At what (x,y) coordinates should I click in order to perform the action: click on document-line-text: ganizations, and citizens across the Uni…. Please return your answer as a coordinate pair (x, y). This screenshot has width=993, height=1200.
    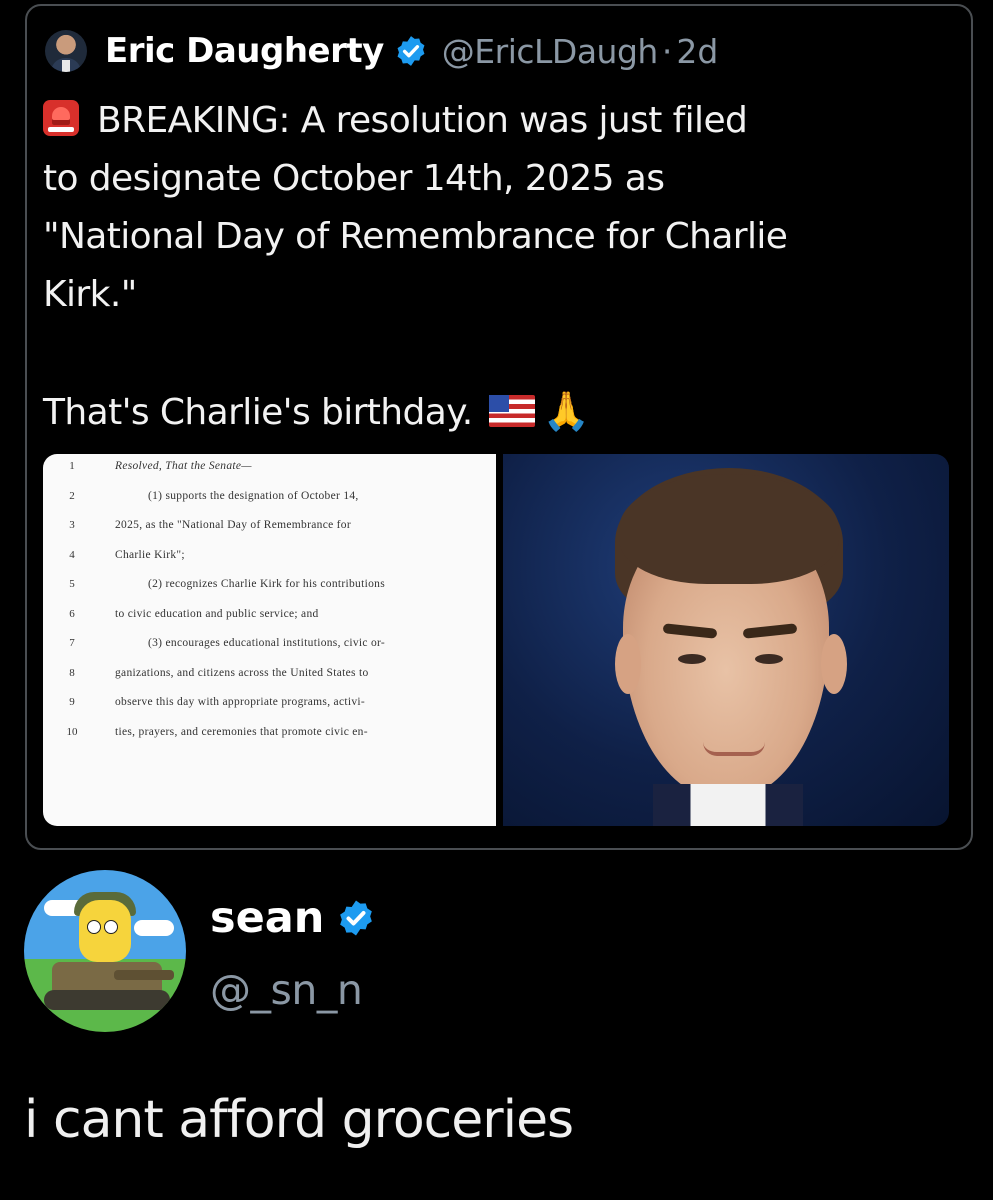
    Looking at the image, I should click on (242, 672).